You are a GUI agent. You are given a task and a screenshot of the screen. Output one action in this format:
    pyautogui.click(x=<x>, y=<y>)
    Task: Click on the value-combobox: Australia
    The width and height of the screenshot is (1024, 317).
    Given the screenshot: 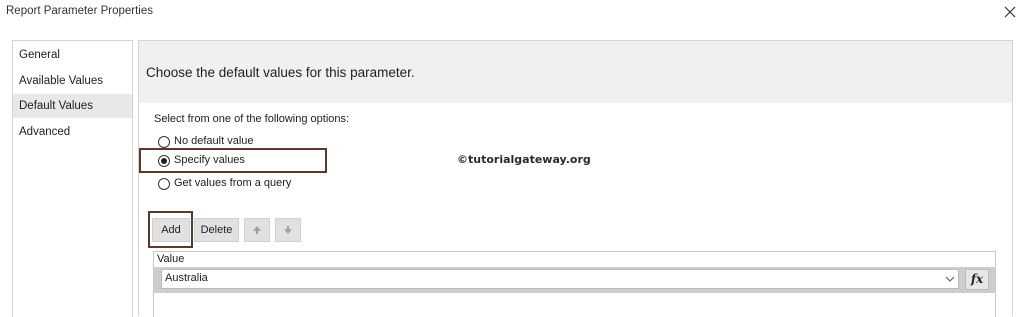 What is the action you would take?
    pyautogui.click(x=560, y=279)
    